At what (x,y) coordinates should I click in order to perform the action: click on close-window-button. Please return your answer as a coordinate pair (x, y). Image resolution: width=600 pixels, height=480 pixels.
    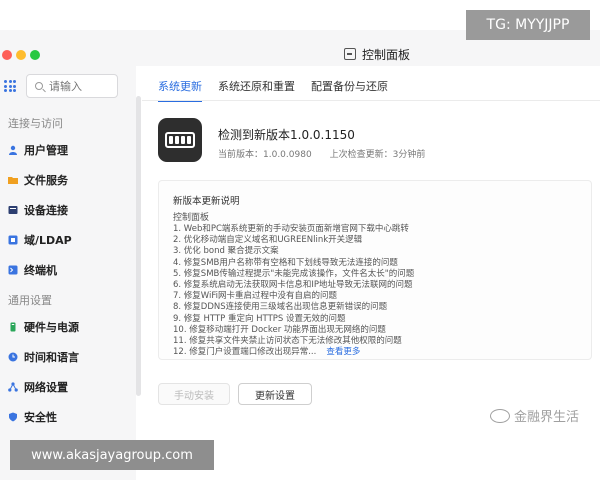
    Looking at the image, I should click on (7, 55).